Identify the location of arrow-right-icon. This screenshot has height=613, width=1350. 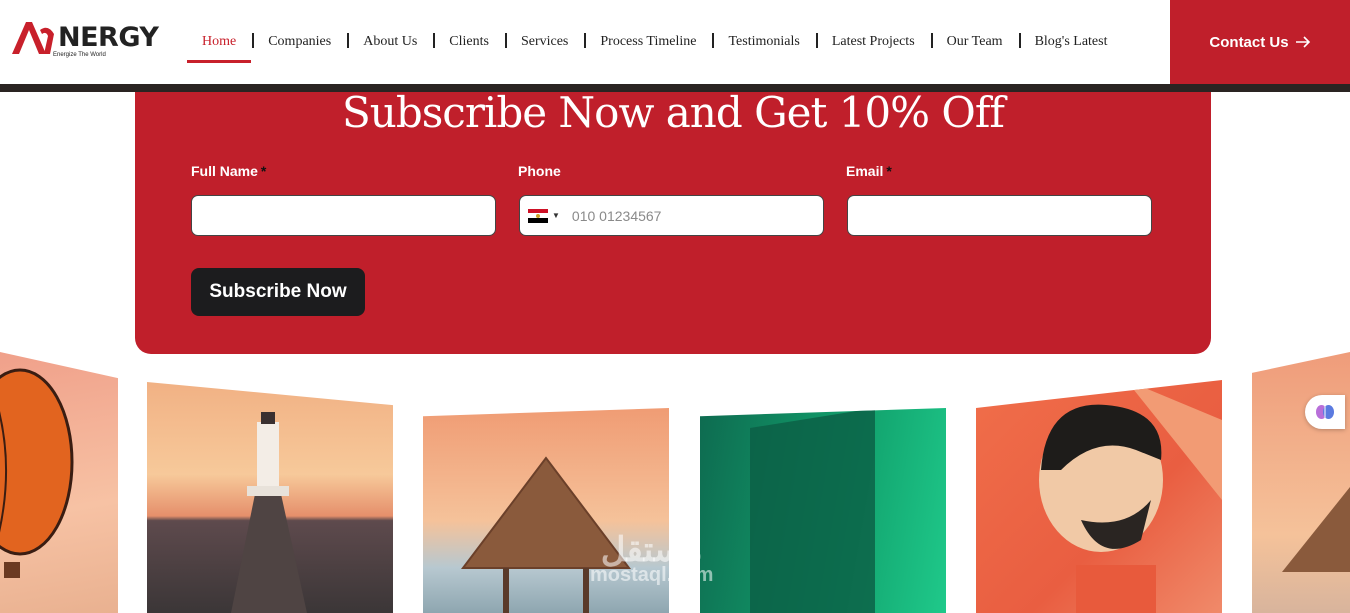
(1302, 42).